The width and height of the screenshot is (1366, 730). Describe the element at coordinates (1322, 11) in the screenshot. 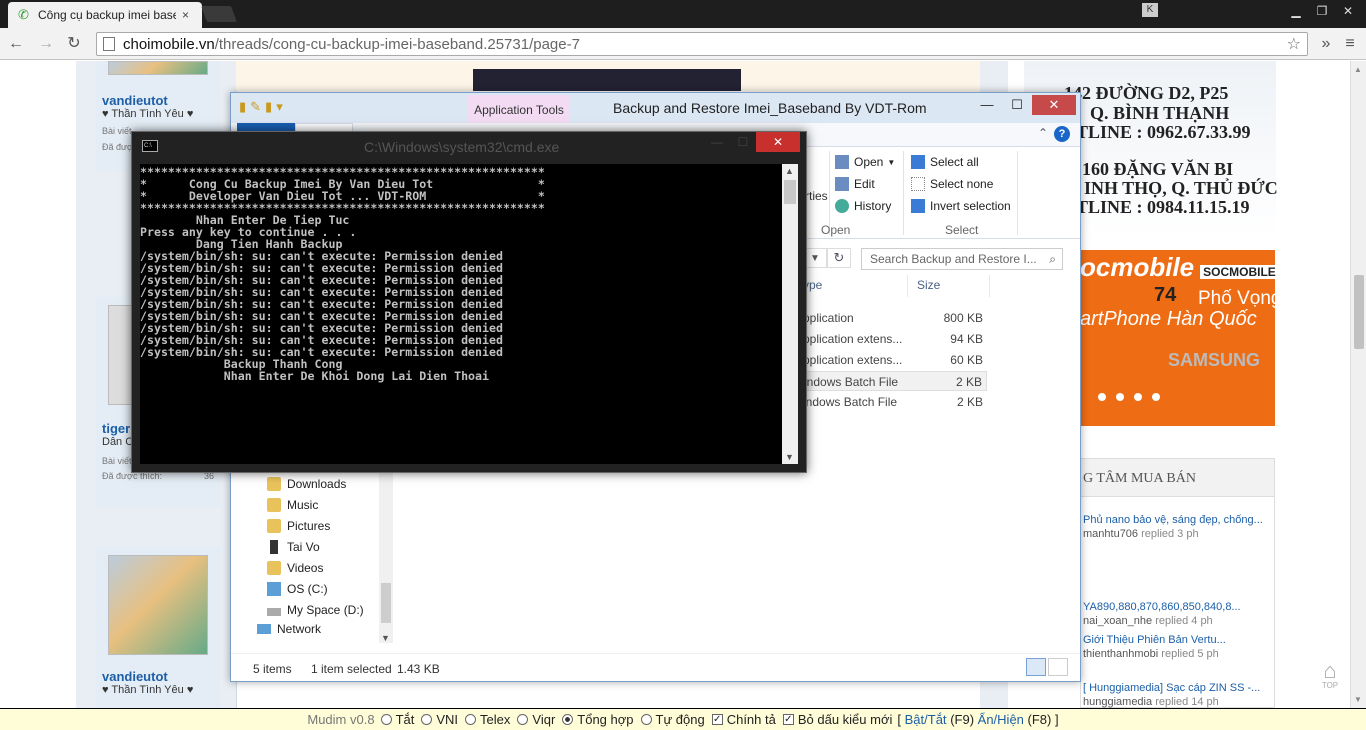

I see `restore-window-icon: ❐` at that location.